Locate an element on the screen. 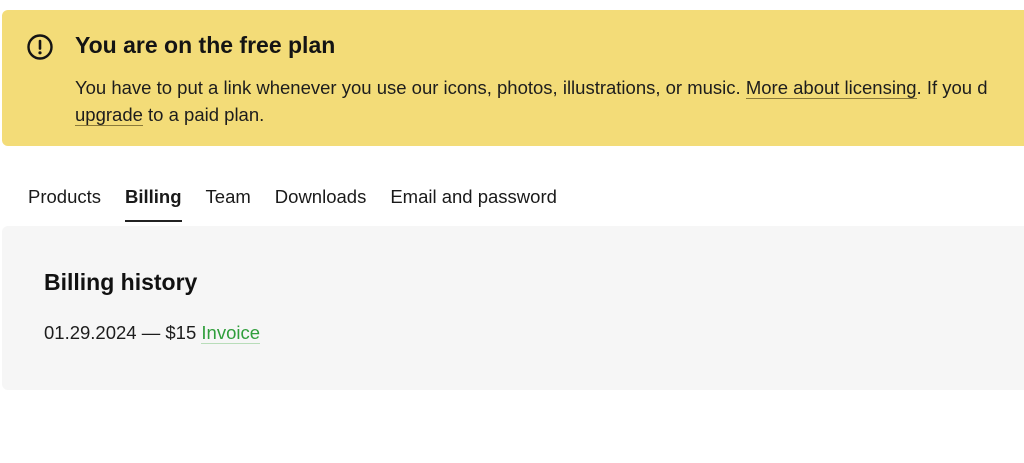  tab-products: Products is located at coordinates (64, 204).